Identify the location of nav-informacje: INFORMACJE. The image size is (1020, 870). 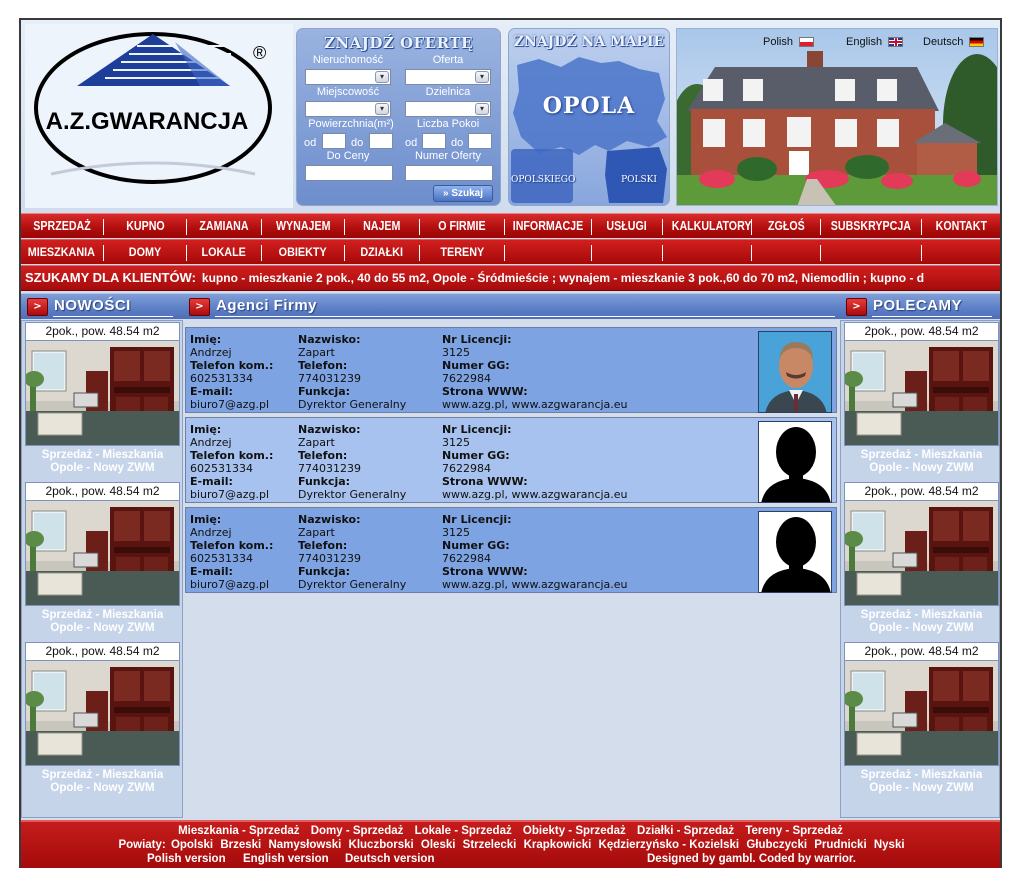
(548, 226).